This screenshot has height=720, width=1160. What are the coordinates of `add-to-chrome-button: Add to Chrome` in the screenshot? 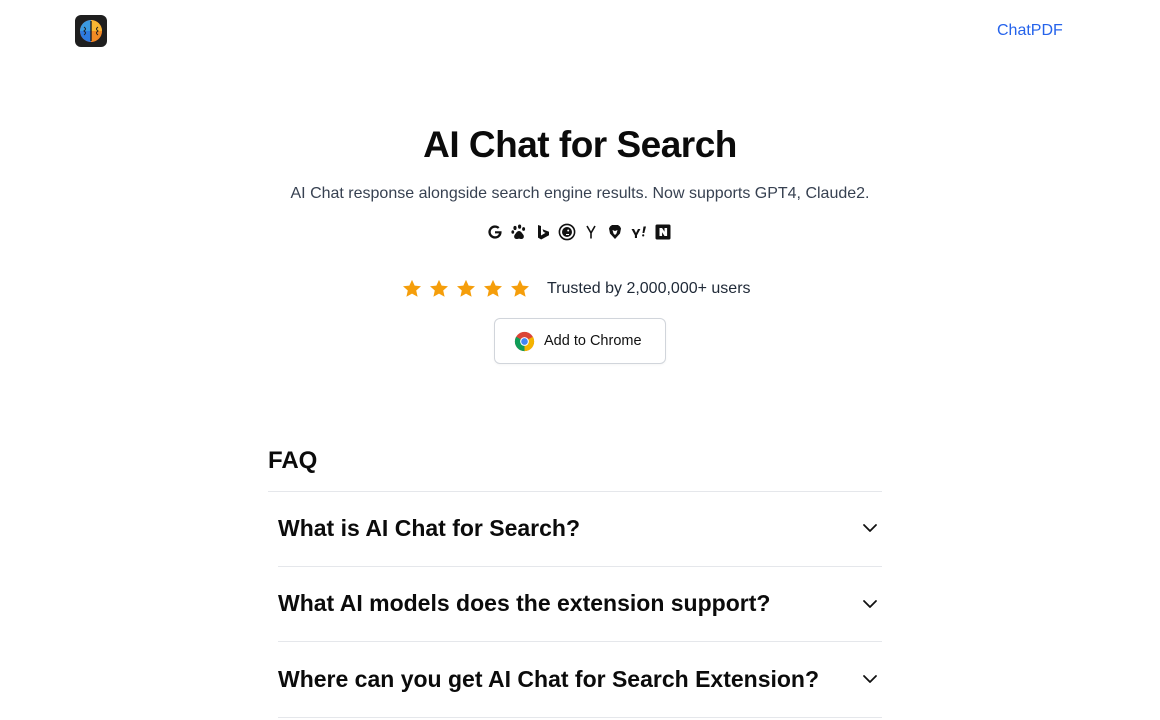 It's located at (580, 341).